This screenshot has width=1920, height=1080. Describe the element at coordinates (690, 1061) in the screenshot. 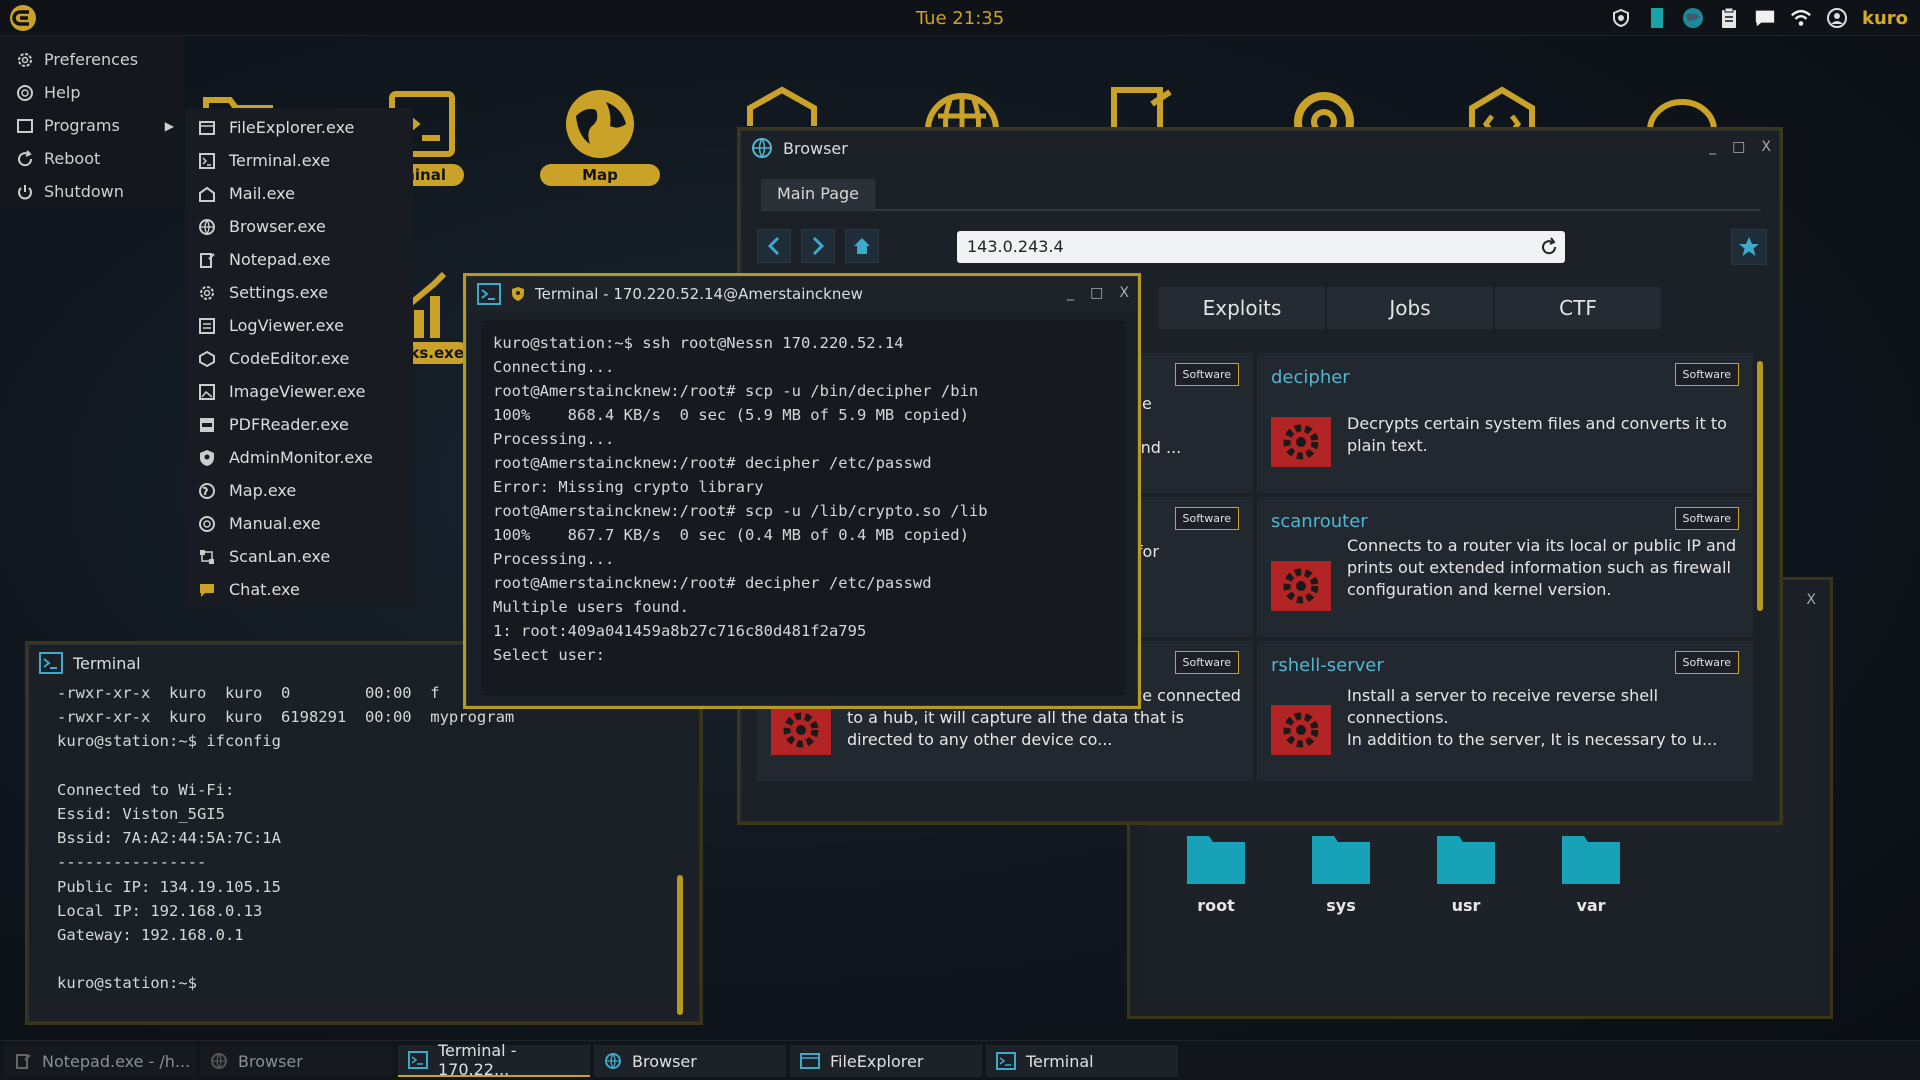

I see `taskbar-item-browser-active: Browser` at that location.